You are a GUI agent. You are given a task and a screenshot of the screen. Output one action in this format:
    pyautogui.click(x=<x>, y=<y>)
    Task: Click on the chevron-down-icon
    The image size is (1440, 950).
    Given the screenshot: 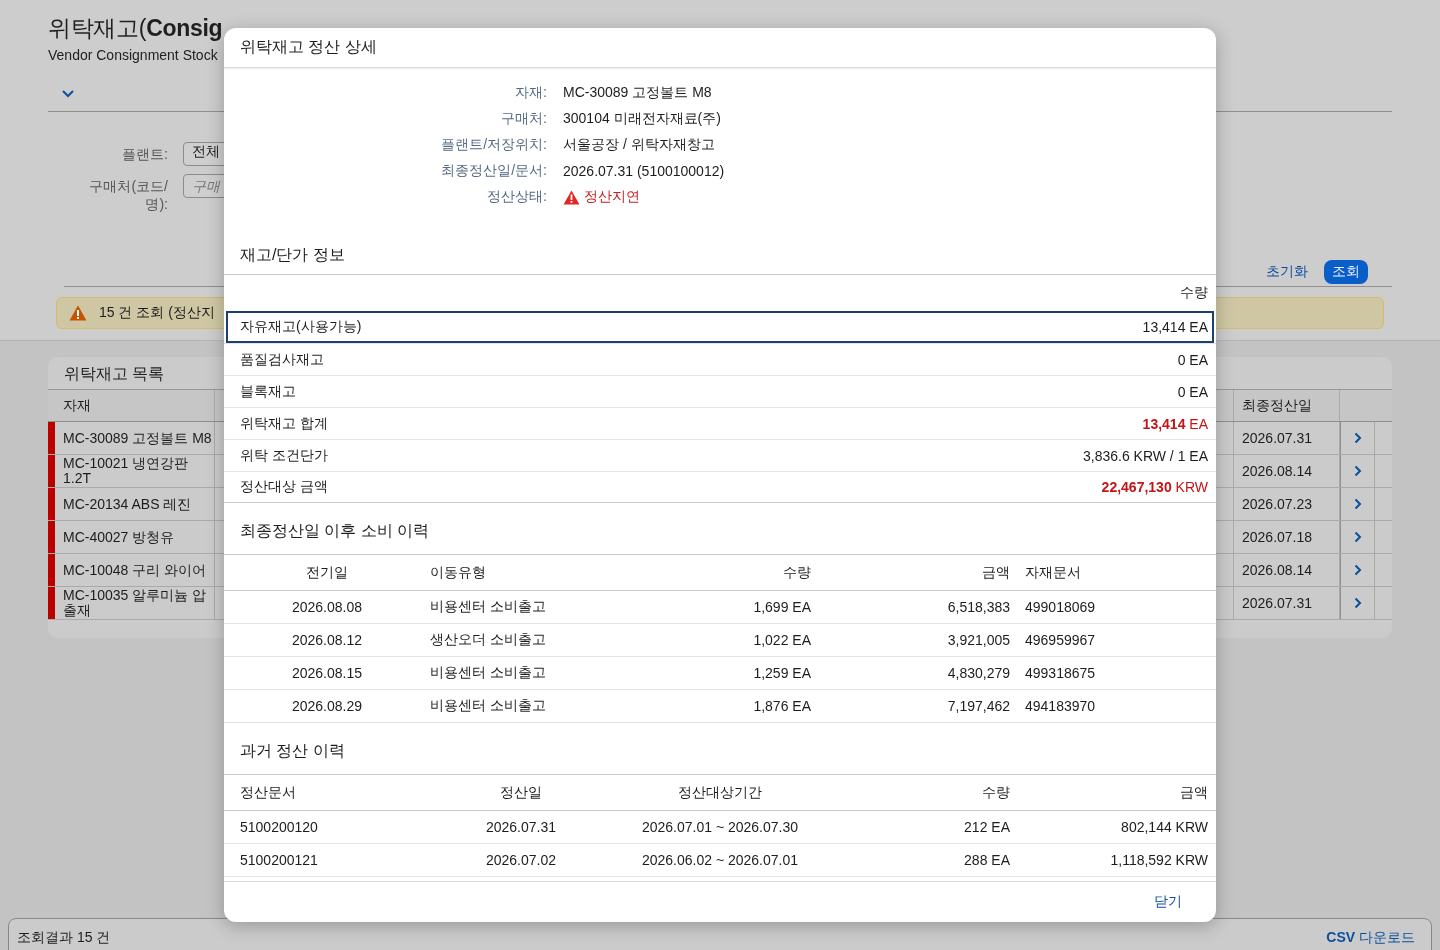 What is the action you would take?
    pyautogui.click(x=68, y=94)
    